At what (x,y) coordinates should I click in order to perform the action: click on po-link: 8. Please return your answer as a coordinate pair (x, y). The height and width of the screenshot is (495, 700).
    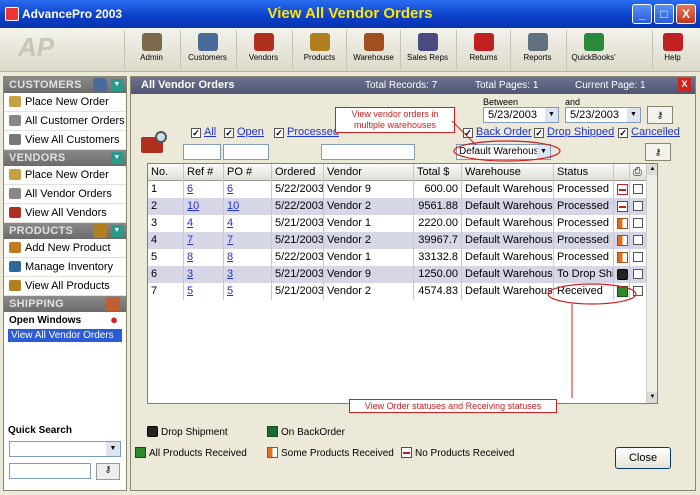
    Looking at the image, I should click on (230, 257).